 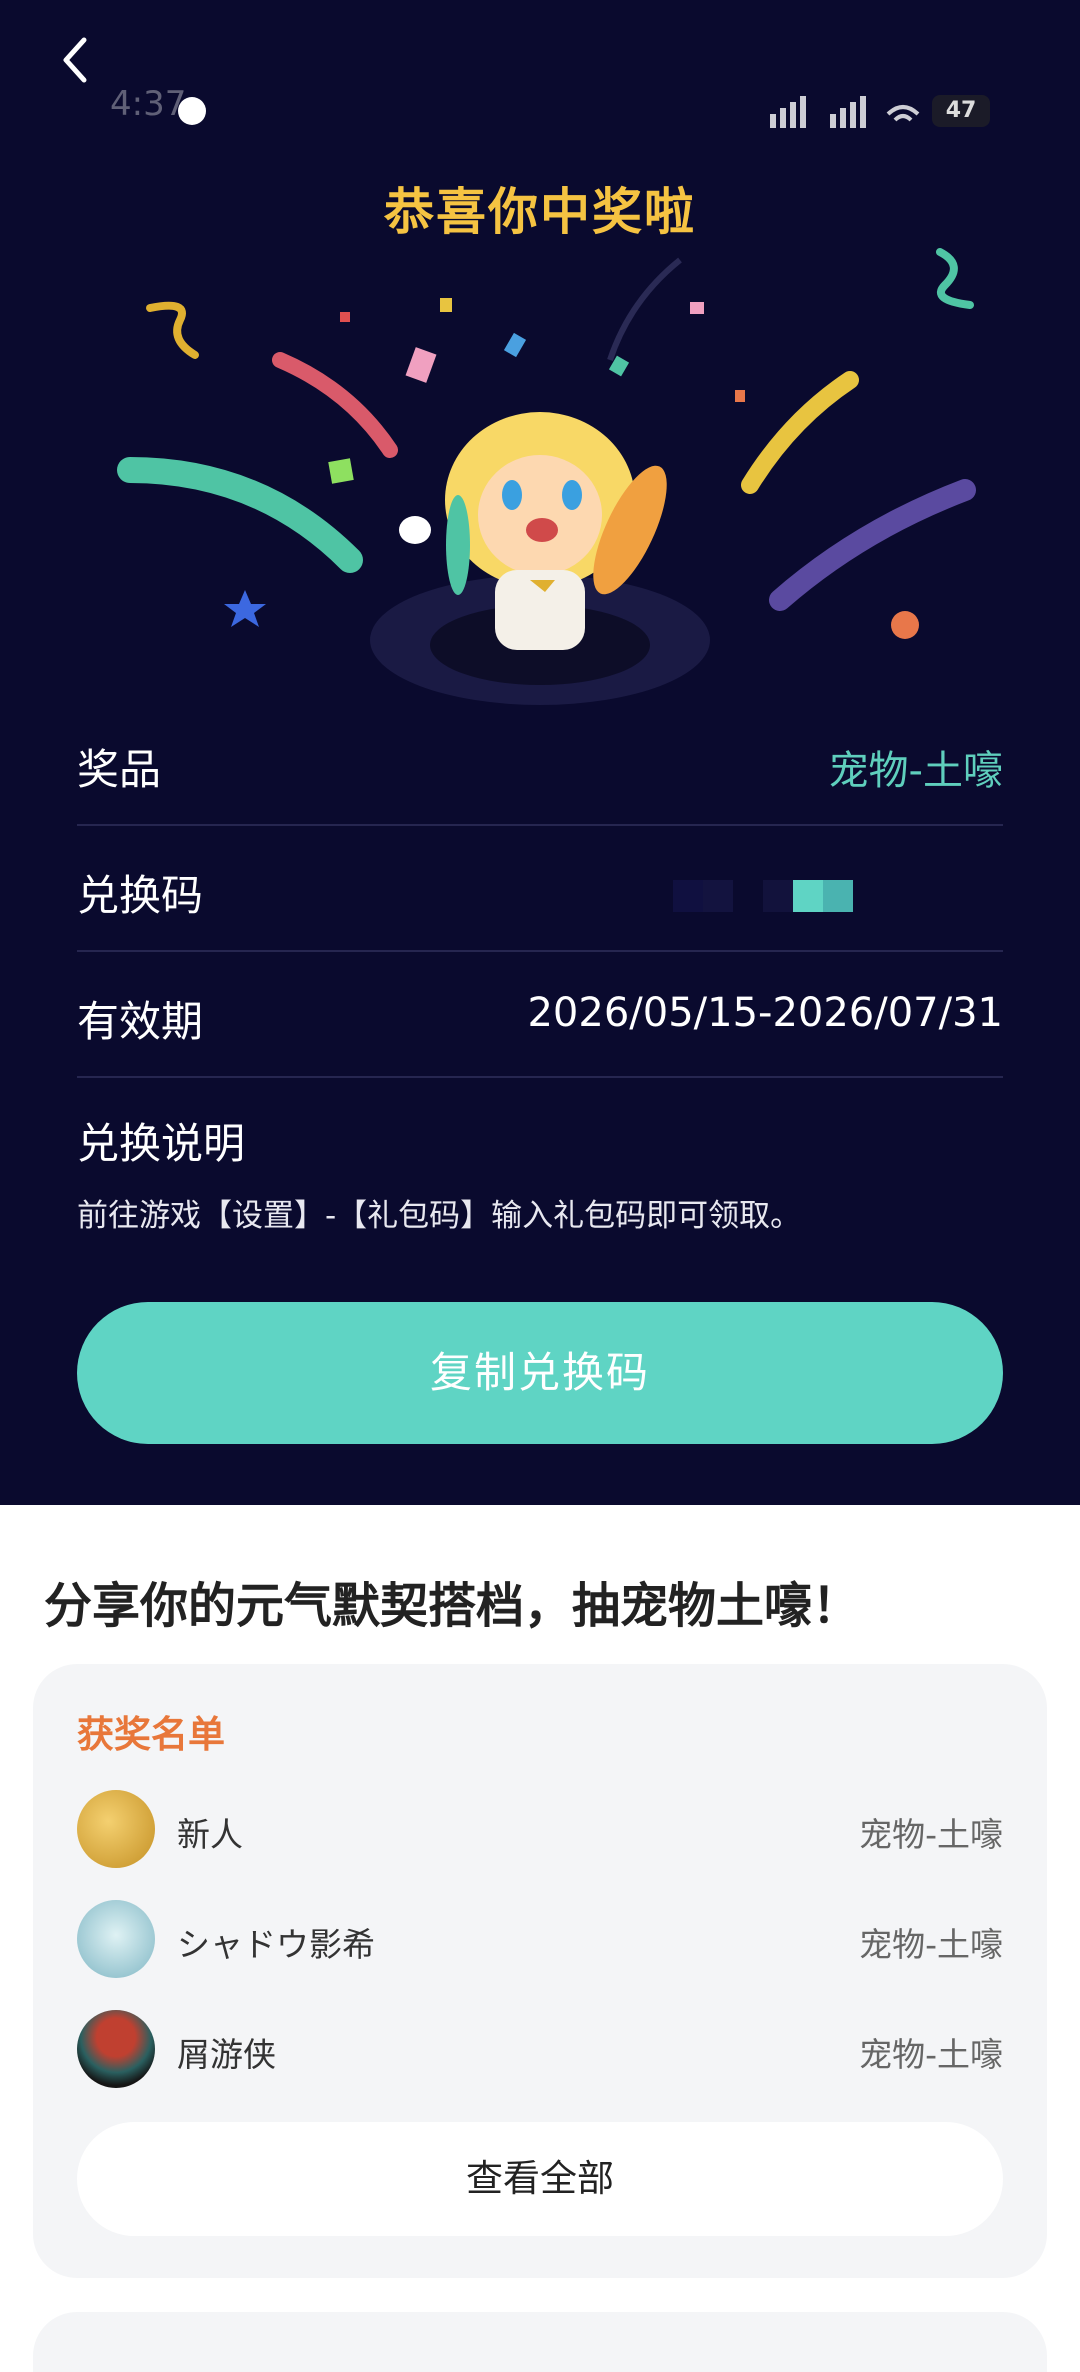 What do you see at coordinates (75, 60) in the screenshot?
I see `chevron-left-icon` at bounding box center [75, 60].